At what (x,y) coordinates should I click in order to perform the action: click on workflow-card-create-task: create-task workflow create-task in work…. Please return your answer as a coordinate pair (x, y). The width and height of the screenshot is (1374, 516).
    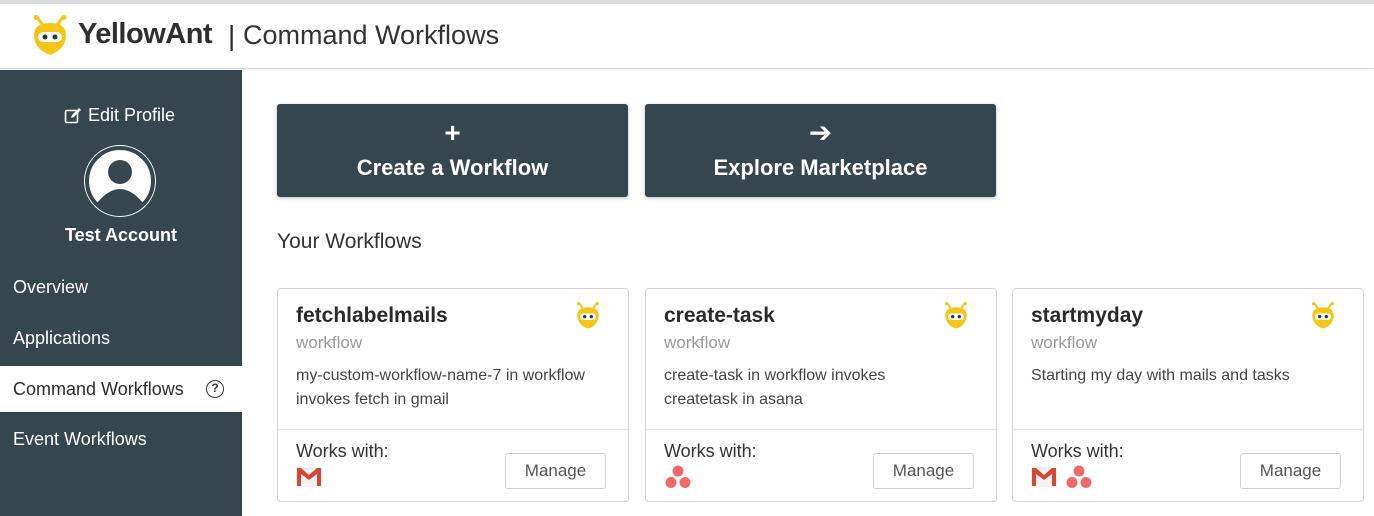
    Looking at the image, I should click on (821, 395).